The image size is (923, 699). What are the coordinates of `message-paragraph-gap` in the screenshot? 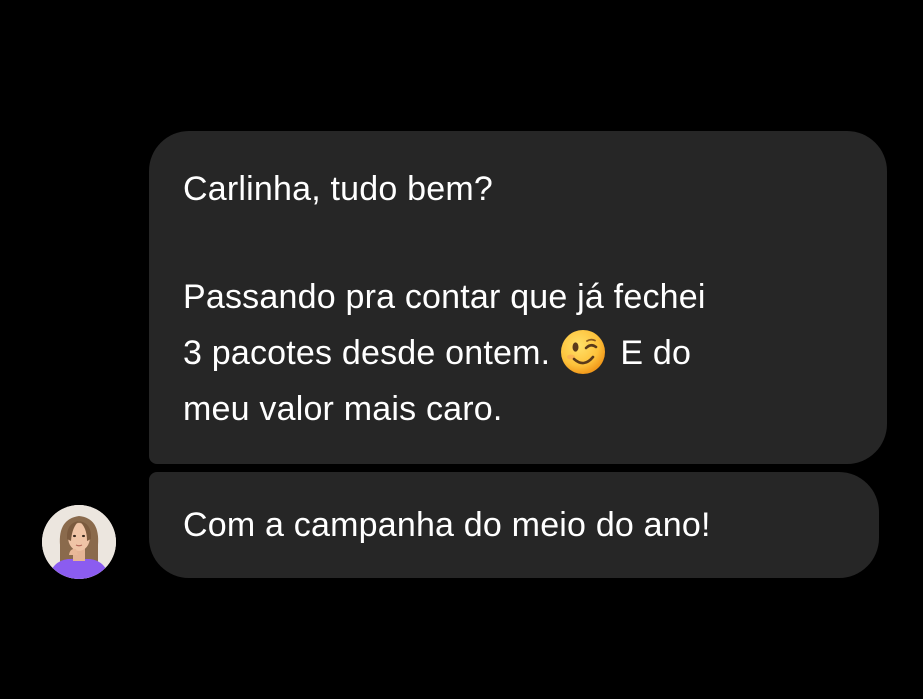 It's located at (535, 243).